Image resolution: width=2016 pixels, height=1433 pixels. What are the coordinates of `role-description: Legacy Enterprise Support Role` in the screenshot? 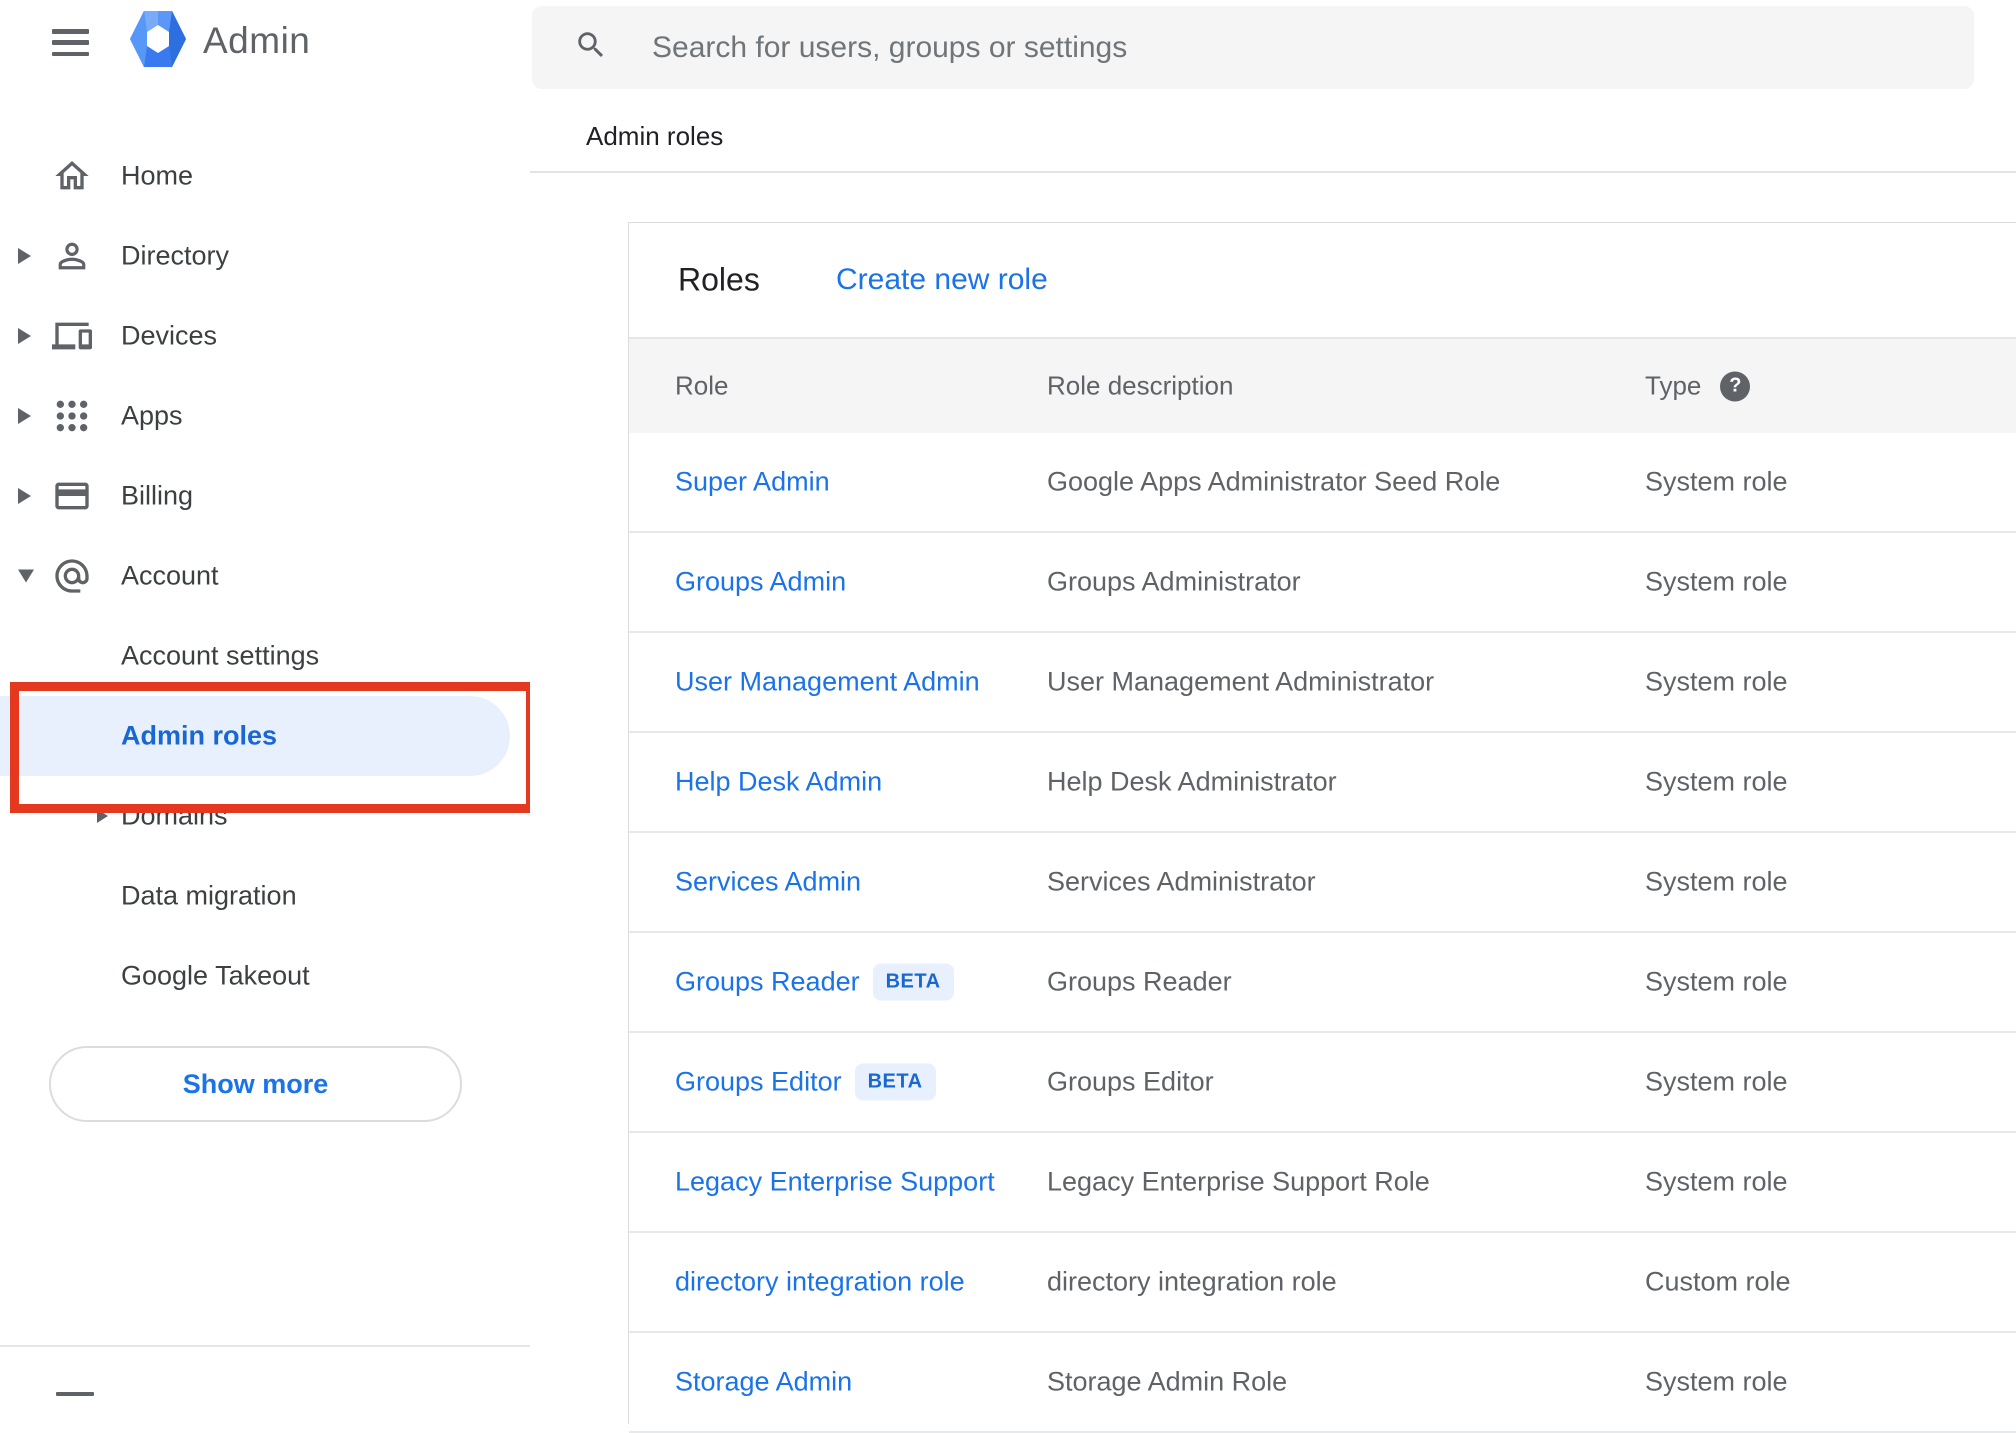 It's located at (1238, 1181).